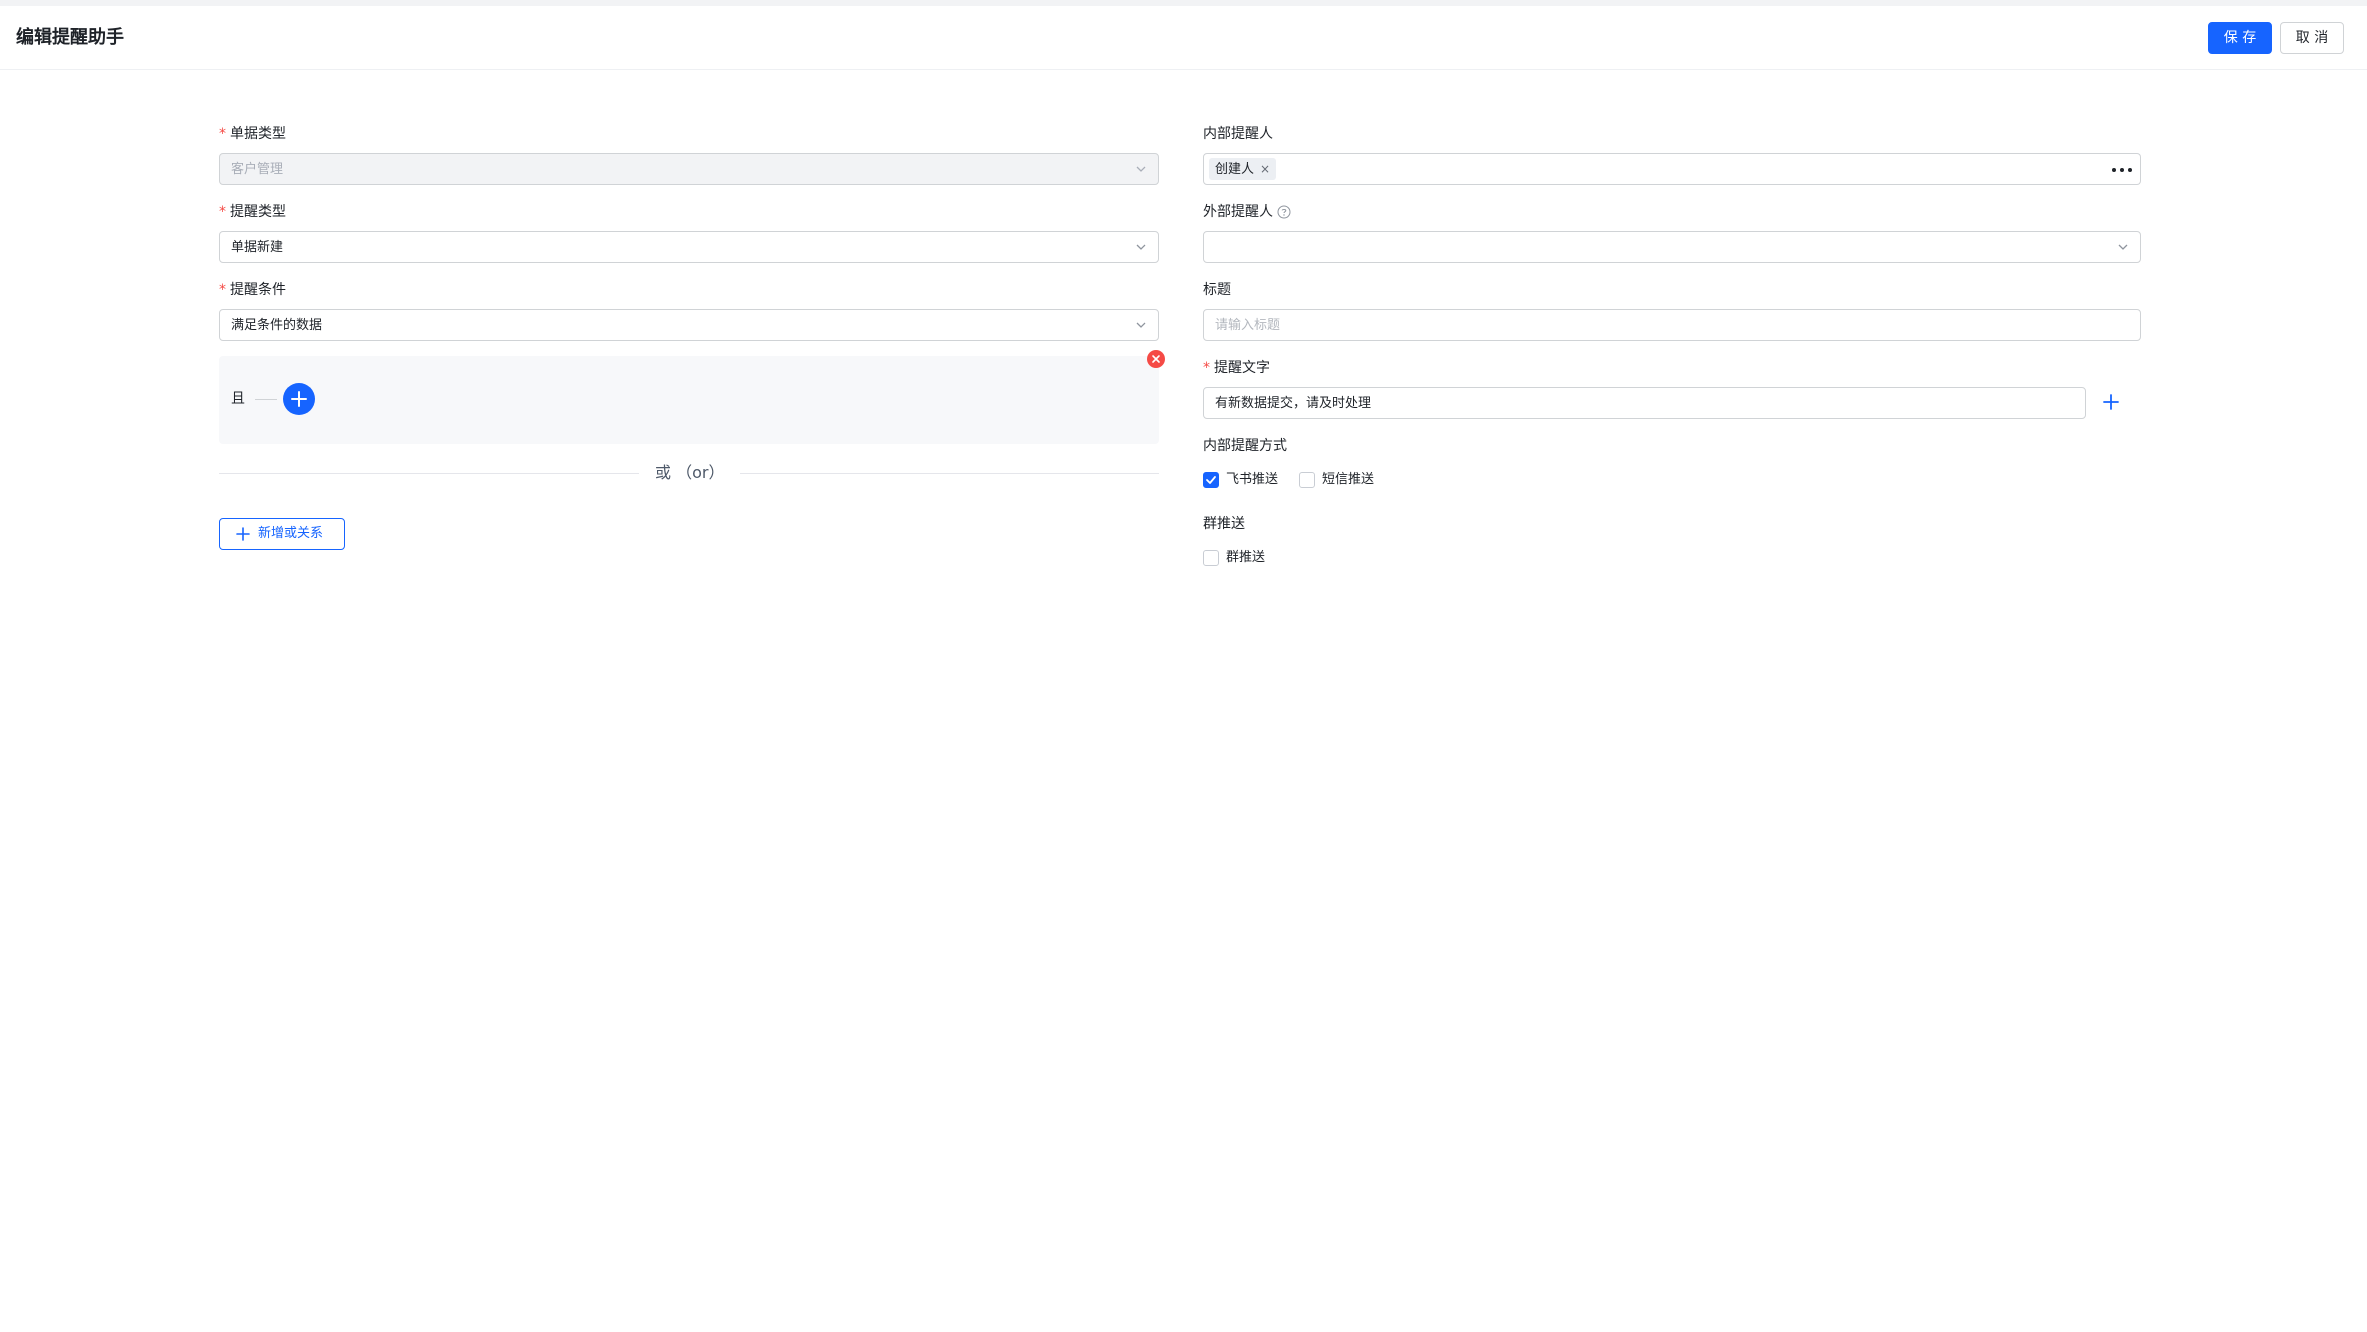 The height and width of the screenshot is (1332, 2367). What do you see at coordinates (1211, 558) in the screenshot?
I see `group-push-checkbox` at bounding box center [1211, 558].